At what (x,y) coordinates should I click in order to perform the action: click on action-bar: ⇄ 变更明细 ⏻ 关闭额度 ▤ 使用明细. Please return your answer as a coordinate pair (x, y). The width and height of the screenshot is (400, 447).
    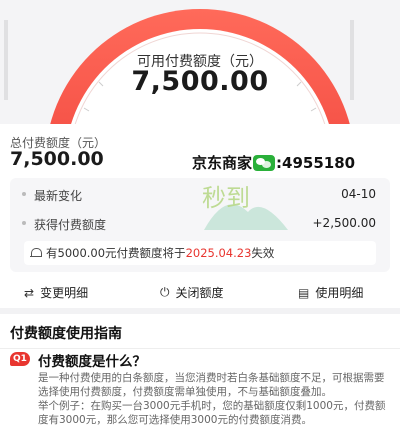
    Looking at the image, I should click on (200, 292).